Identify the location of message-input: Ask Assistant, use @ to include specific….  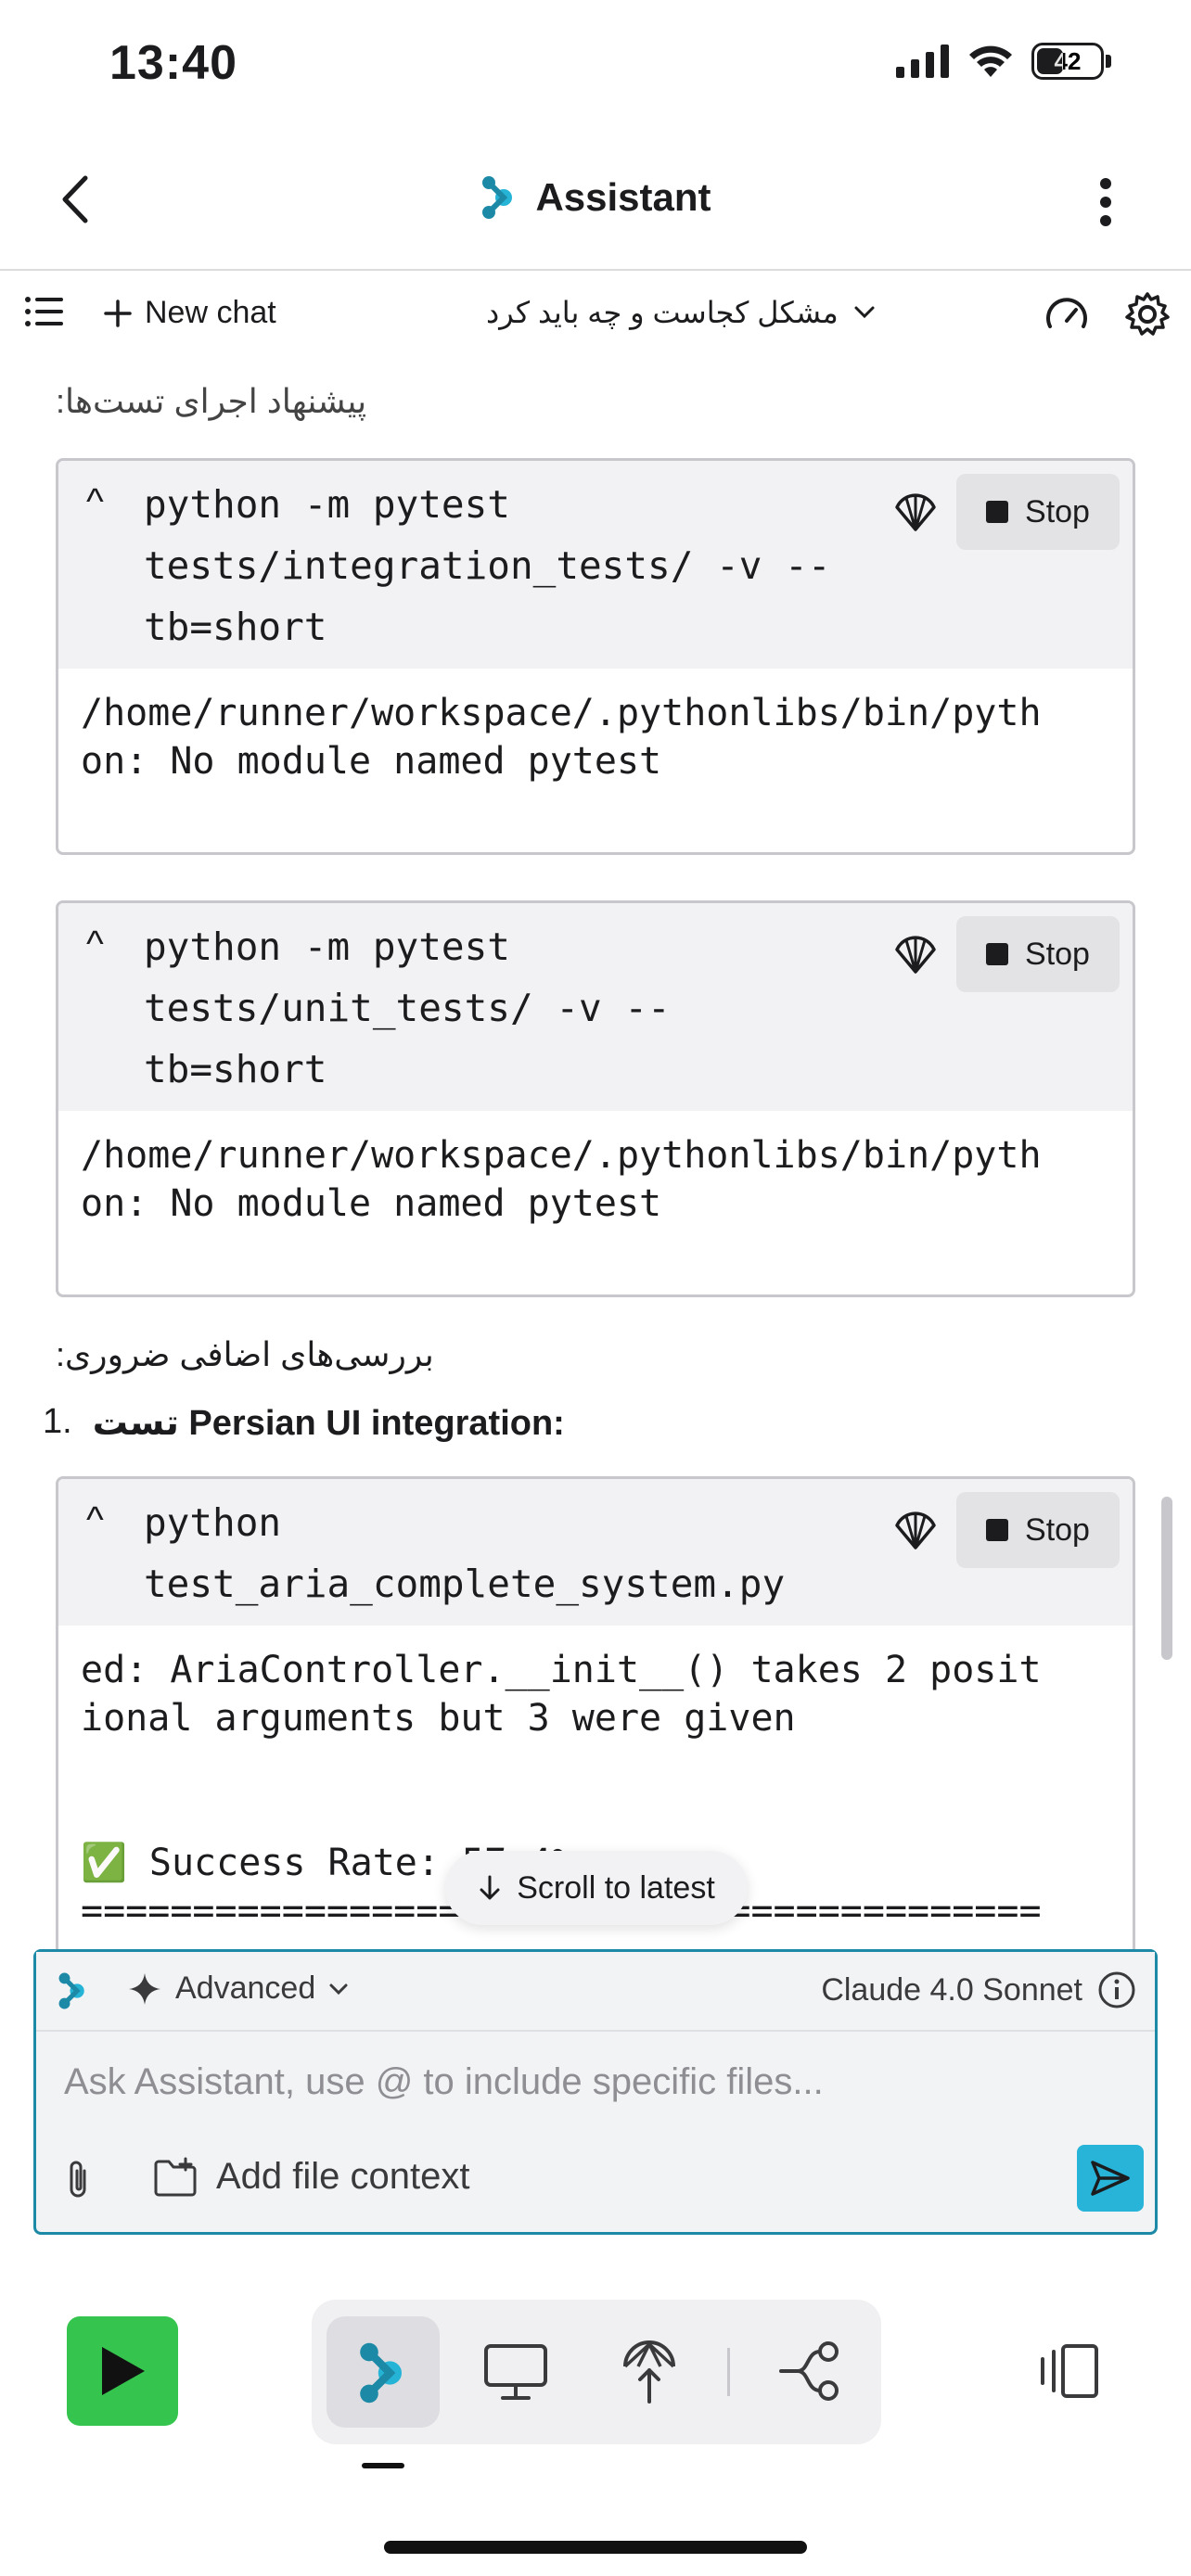
(444, 2082).